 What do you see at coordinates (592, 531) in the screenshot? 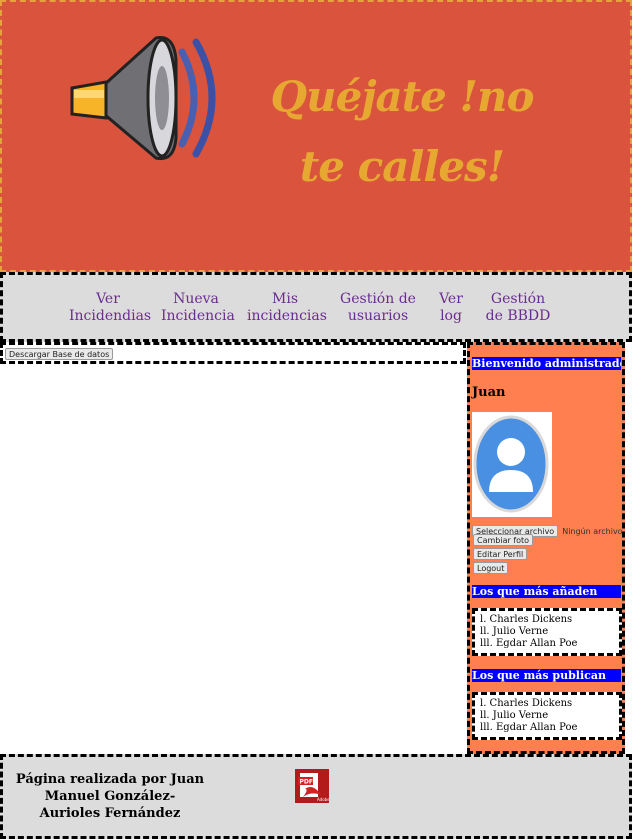
I see `file-status: Ningún archivo seleccionado` at bounding box center [592, 531].